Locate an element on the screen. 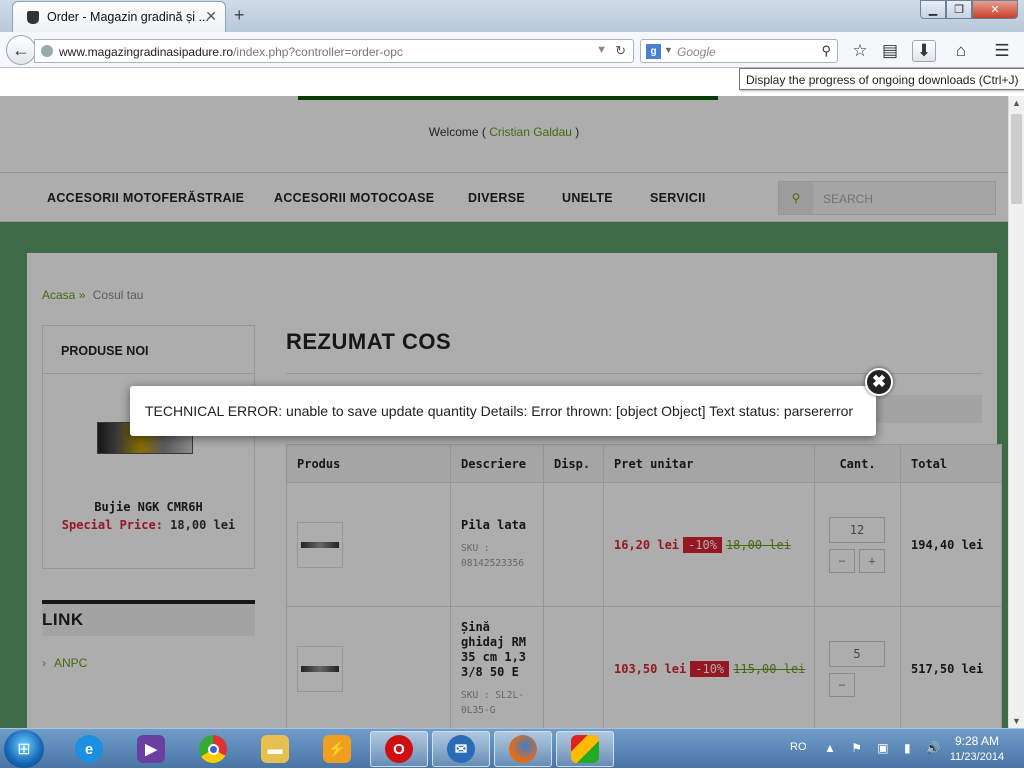  scroll-down-icon: ▼ is located at coordinates (1016, 721).